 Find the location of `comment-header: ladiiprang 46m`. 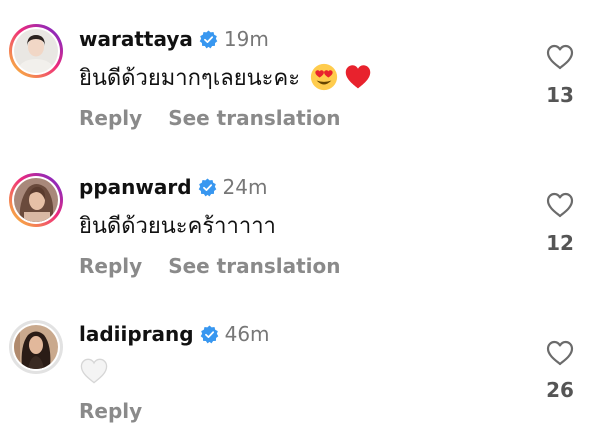

comment-header: ladiiprang 46m is located at coordinates (174, 334).